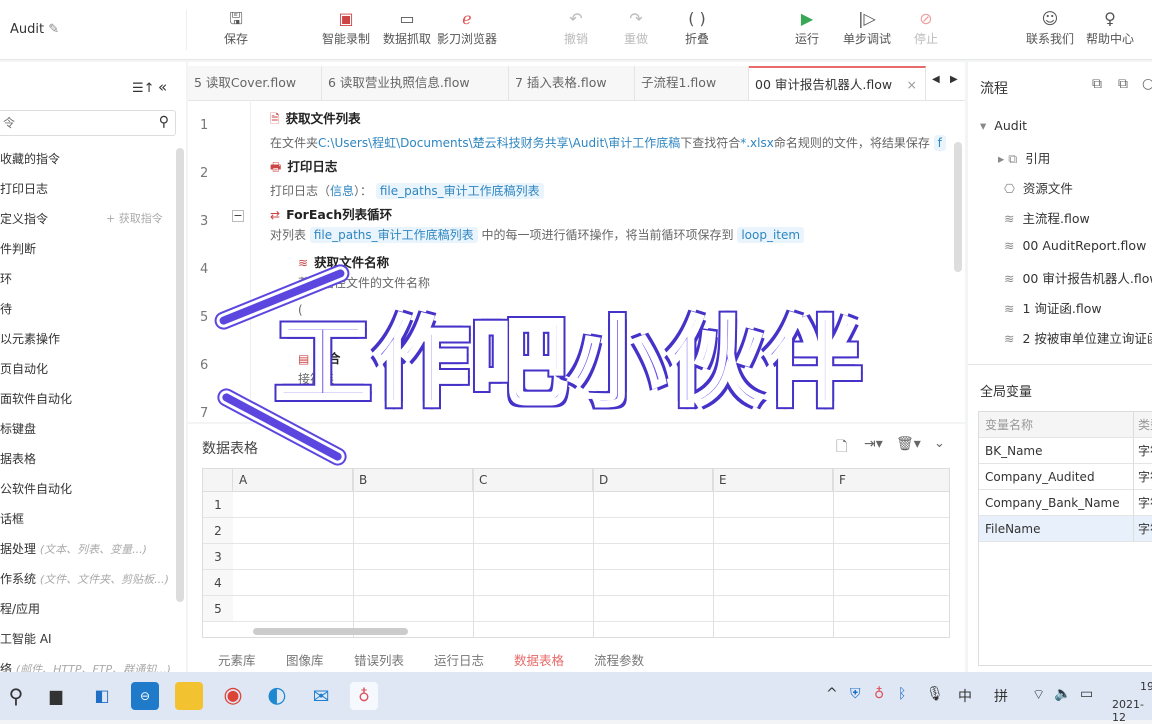  I want to click on tab-0: 5 读取Cover.flow, so click(255, 83).